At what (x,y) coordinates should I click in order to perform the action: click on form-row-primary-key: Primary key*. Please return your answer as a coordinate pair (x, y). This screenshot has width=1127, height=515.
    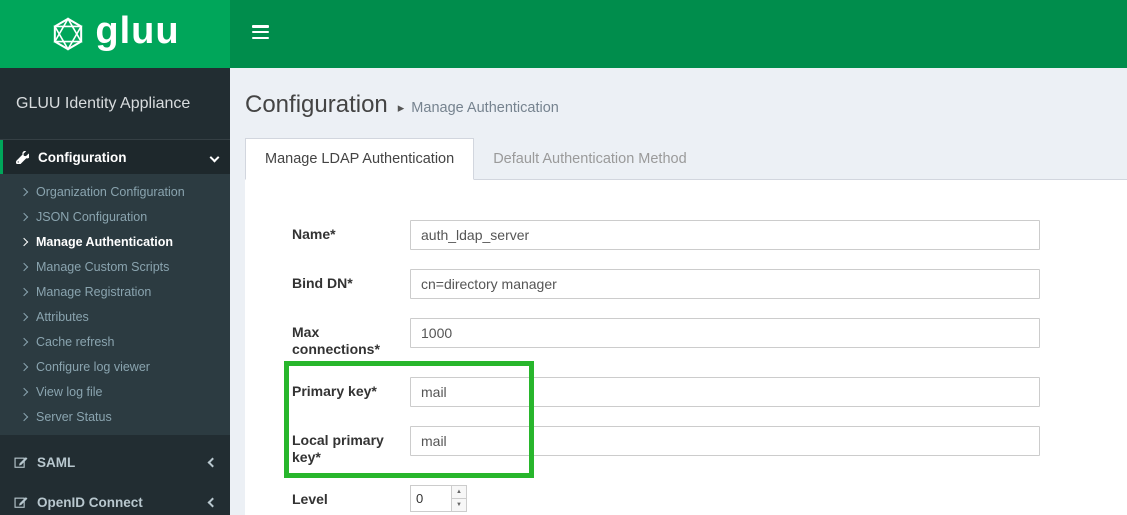
    Looking at the image, I should click on (666, 392).